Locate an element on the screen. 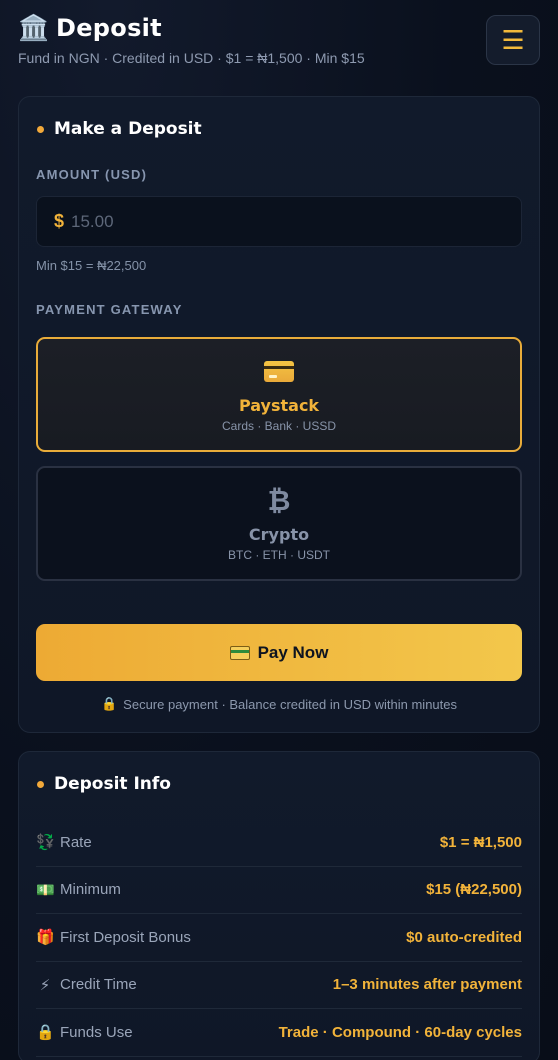 This screenshot has width=558, height=1060. deposit-info-title: Deposit Info is located at coordinates (112, 784).